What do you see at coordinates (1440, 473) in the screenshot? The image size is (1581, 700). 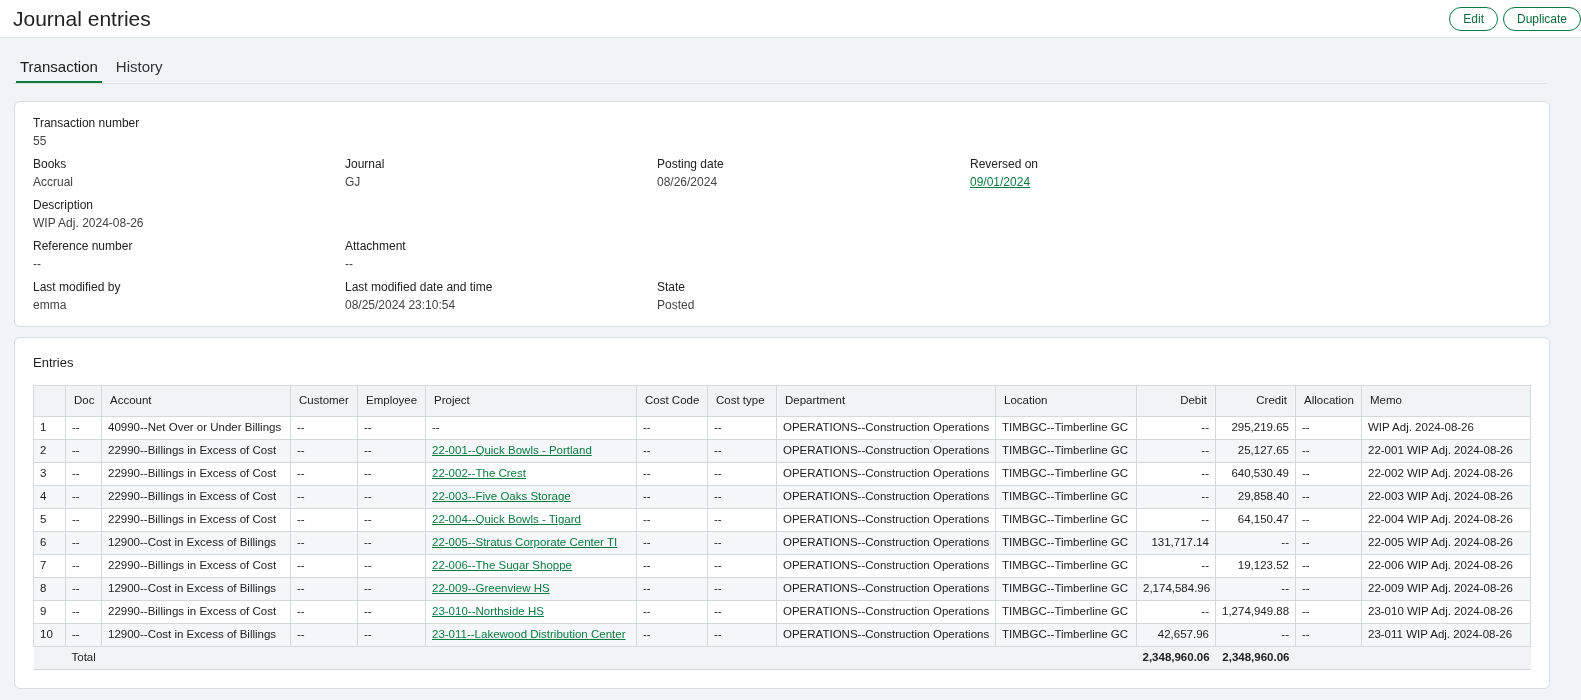 I see `table-cell: 22-002 WIP Adj. 2024-08-26` at bounding box center [1440, 473].